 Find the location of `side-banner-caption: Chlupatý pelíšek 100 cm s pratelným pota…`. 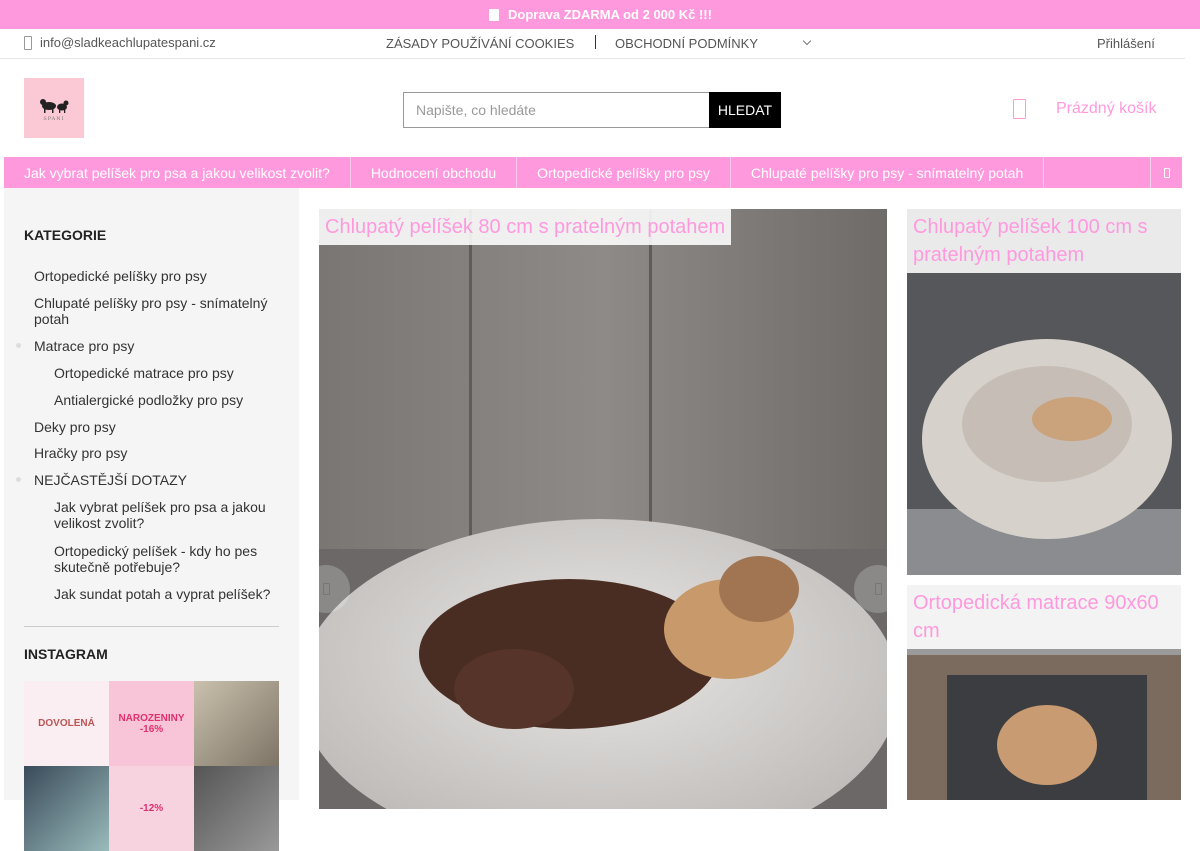

side-banner-caption: Chlupatý pelíšek 100 cm s pratelným pota… is located at coordinates (1044, 241).